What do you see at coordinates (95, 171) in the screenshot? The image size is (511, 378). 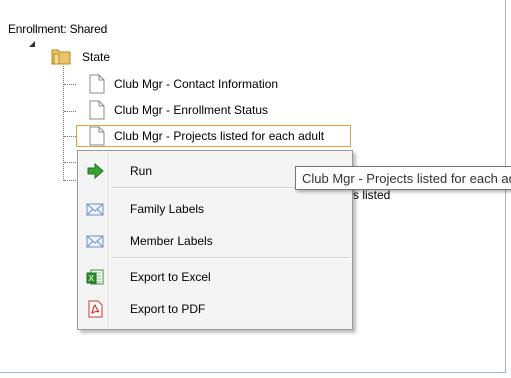 I see `run-arrow-icon` at bounding box center [95, 171].